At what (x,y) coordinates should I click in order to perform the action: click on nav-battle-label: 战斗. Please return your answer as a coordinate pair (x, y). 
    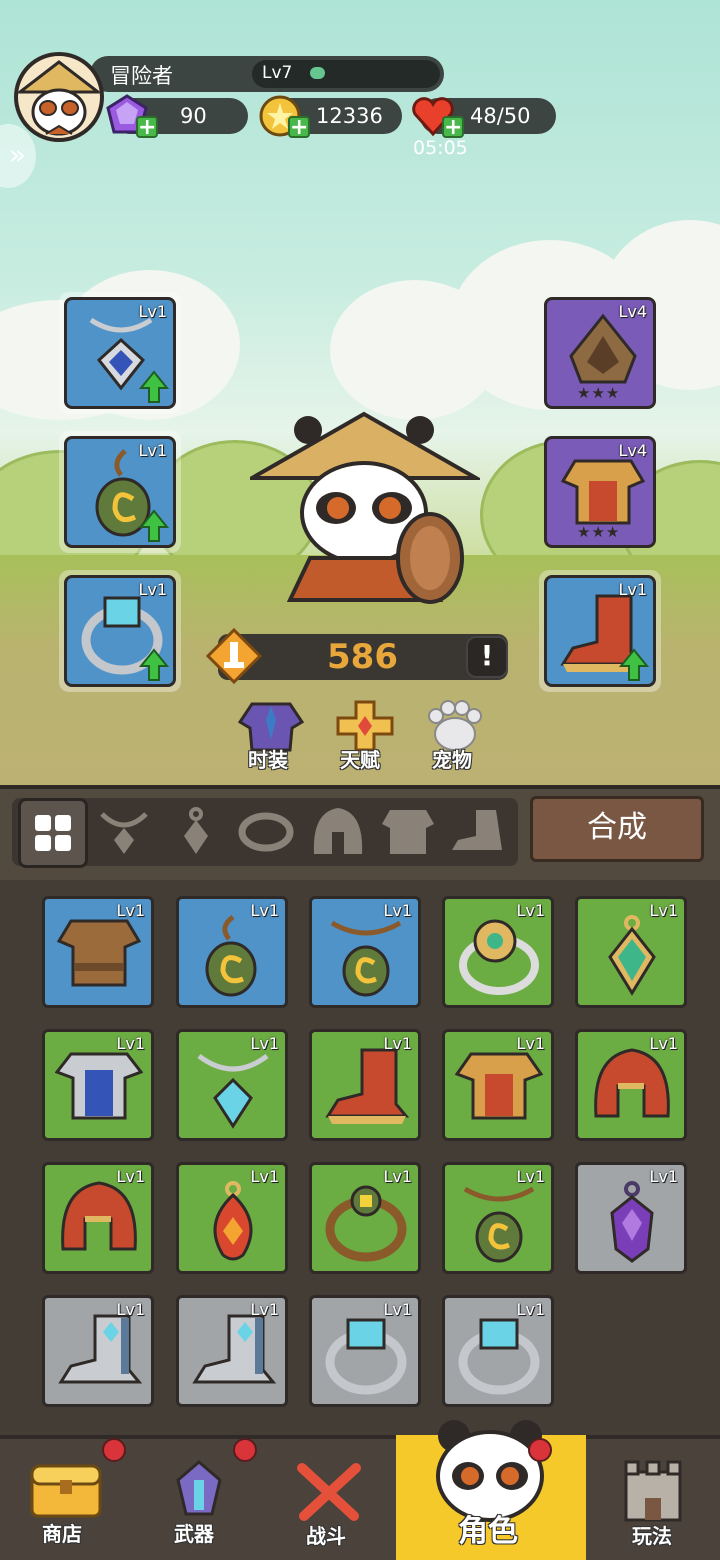
    Looking at the image, I should click on (326, 1534).